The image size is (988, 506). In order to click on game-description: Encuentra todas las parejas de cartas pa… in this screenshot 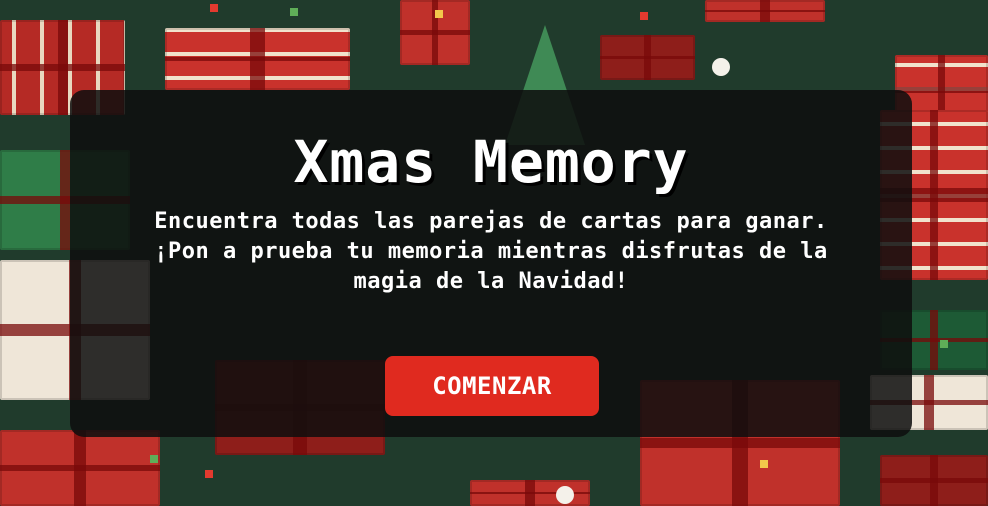, I will do `click(491, 251)`.